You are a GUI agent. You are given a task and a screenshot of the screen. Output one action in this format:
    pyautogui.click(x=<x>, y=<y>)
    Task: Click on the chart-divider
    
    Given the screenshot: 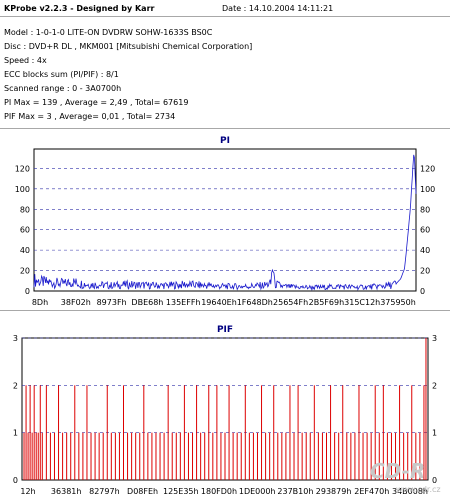 What is the action you would take?
    pyautogui.click(x=225, y=310)
    